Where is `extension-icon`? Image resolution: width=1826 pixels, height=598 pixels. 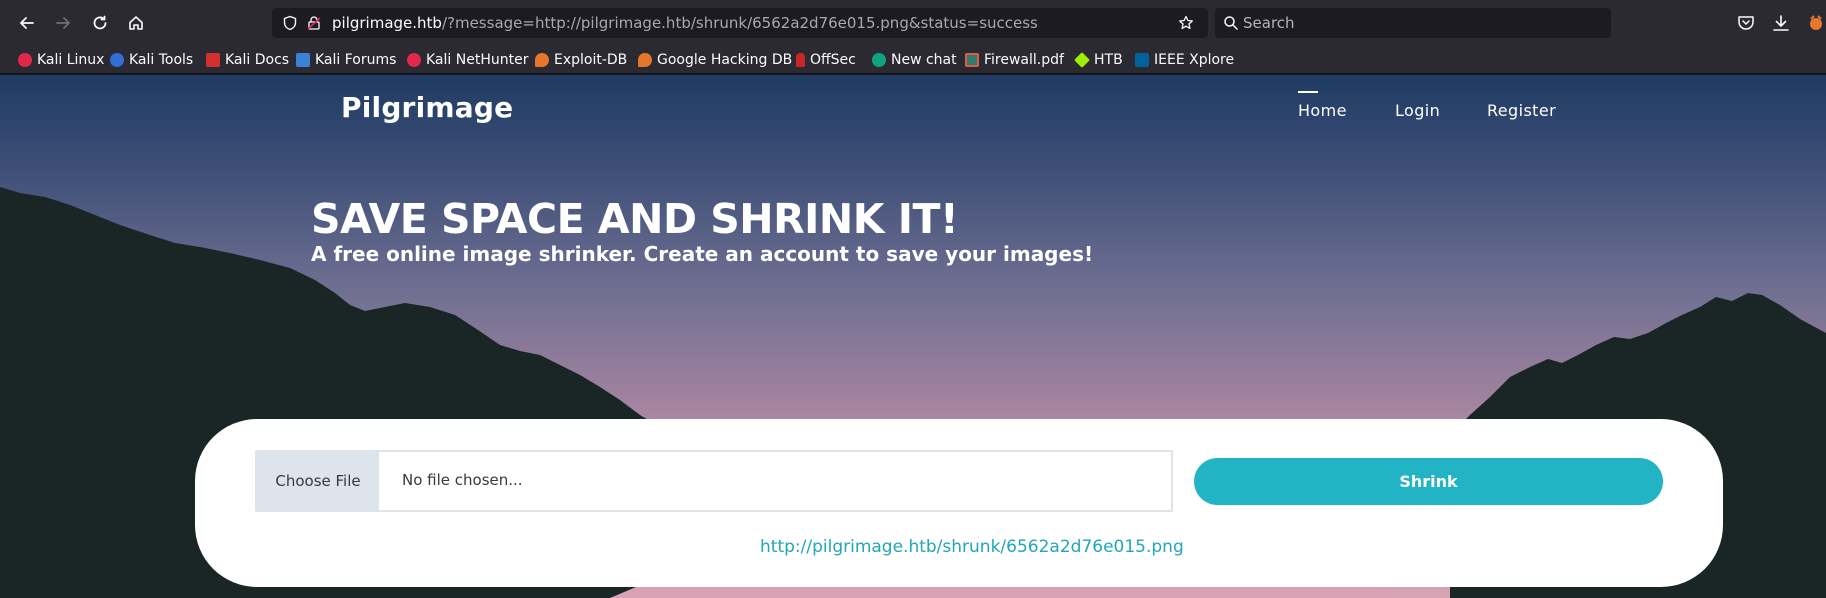
extension-icon is located at coordinates (1816, 23).